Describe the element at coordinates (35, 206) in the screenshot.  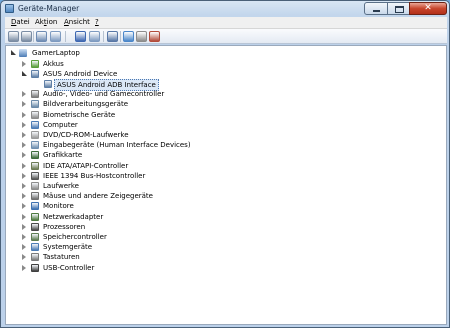
I see `monitor-icon` at that location.